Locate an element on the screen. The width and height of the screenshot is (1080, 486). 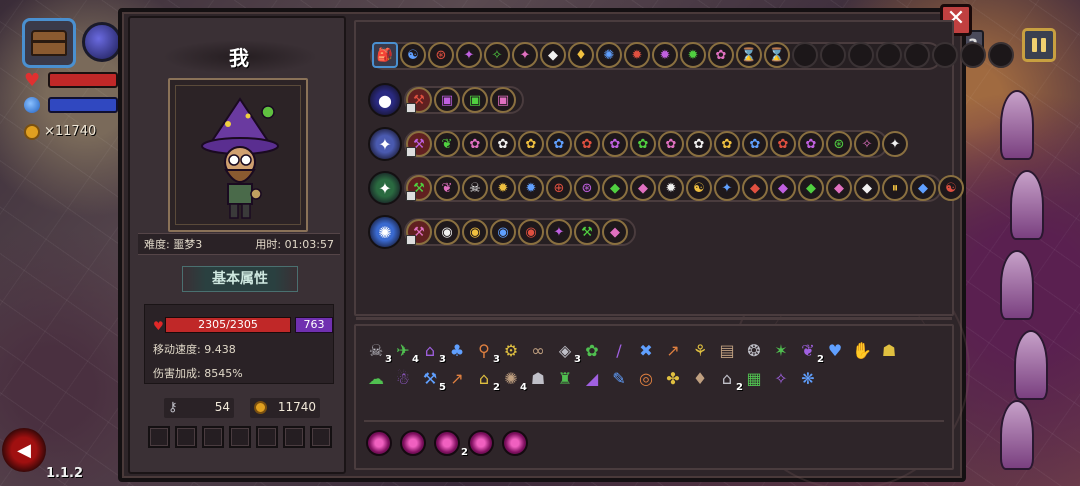
curse-orb-icon: 2 is located at coordinates (451, 444).